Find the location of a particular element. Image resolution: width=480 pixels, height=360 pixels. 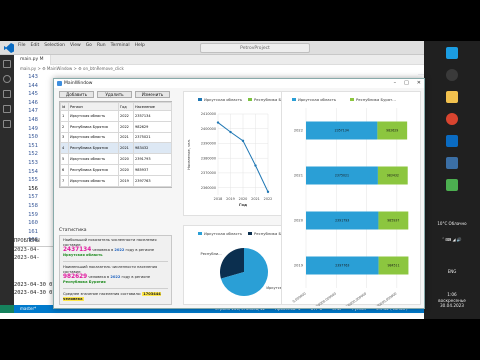

menu-item-1: Edit is located at coordinates (35, 45).